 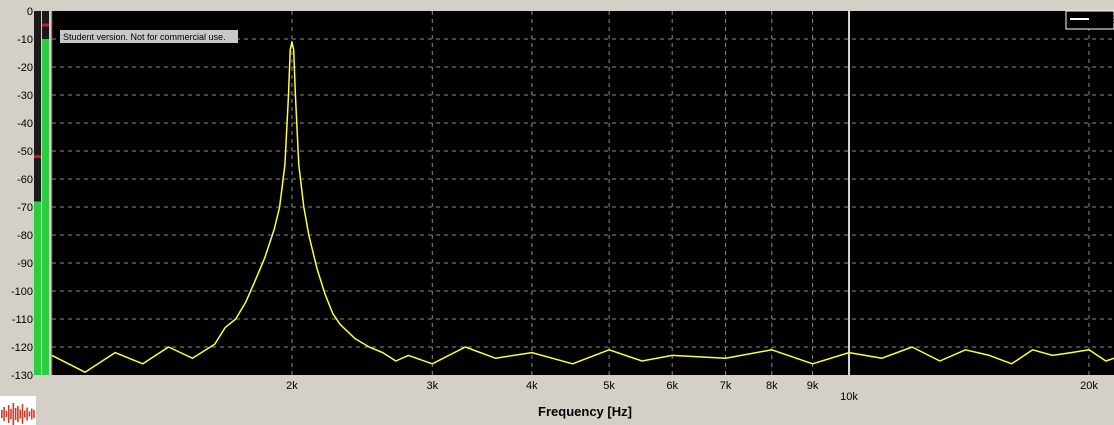 What do you see at coordinates (726, 386) in the screenshot?
I see `x-tick-label: 7k` at bounding box center [726, 386].